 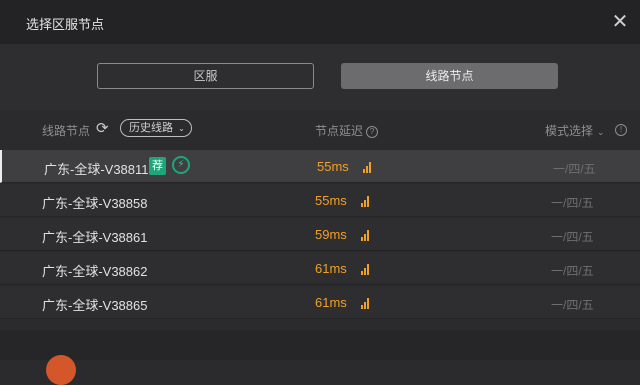 I want to click on node-row: 广东-全球-V38861 59ms 一/四/五, so click(x=320, y=234).